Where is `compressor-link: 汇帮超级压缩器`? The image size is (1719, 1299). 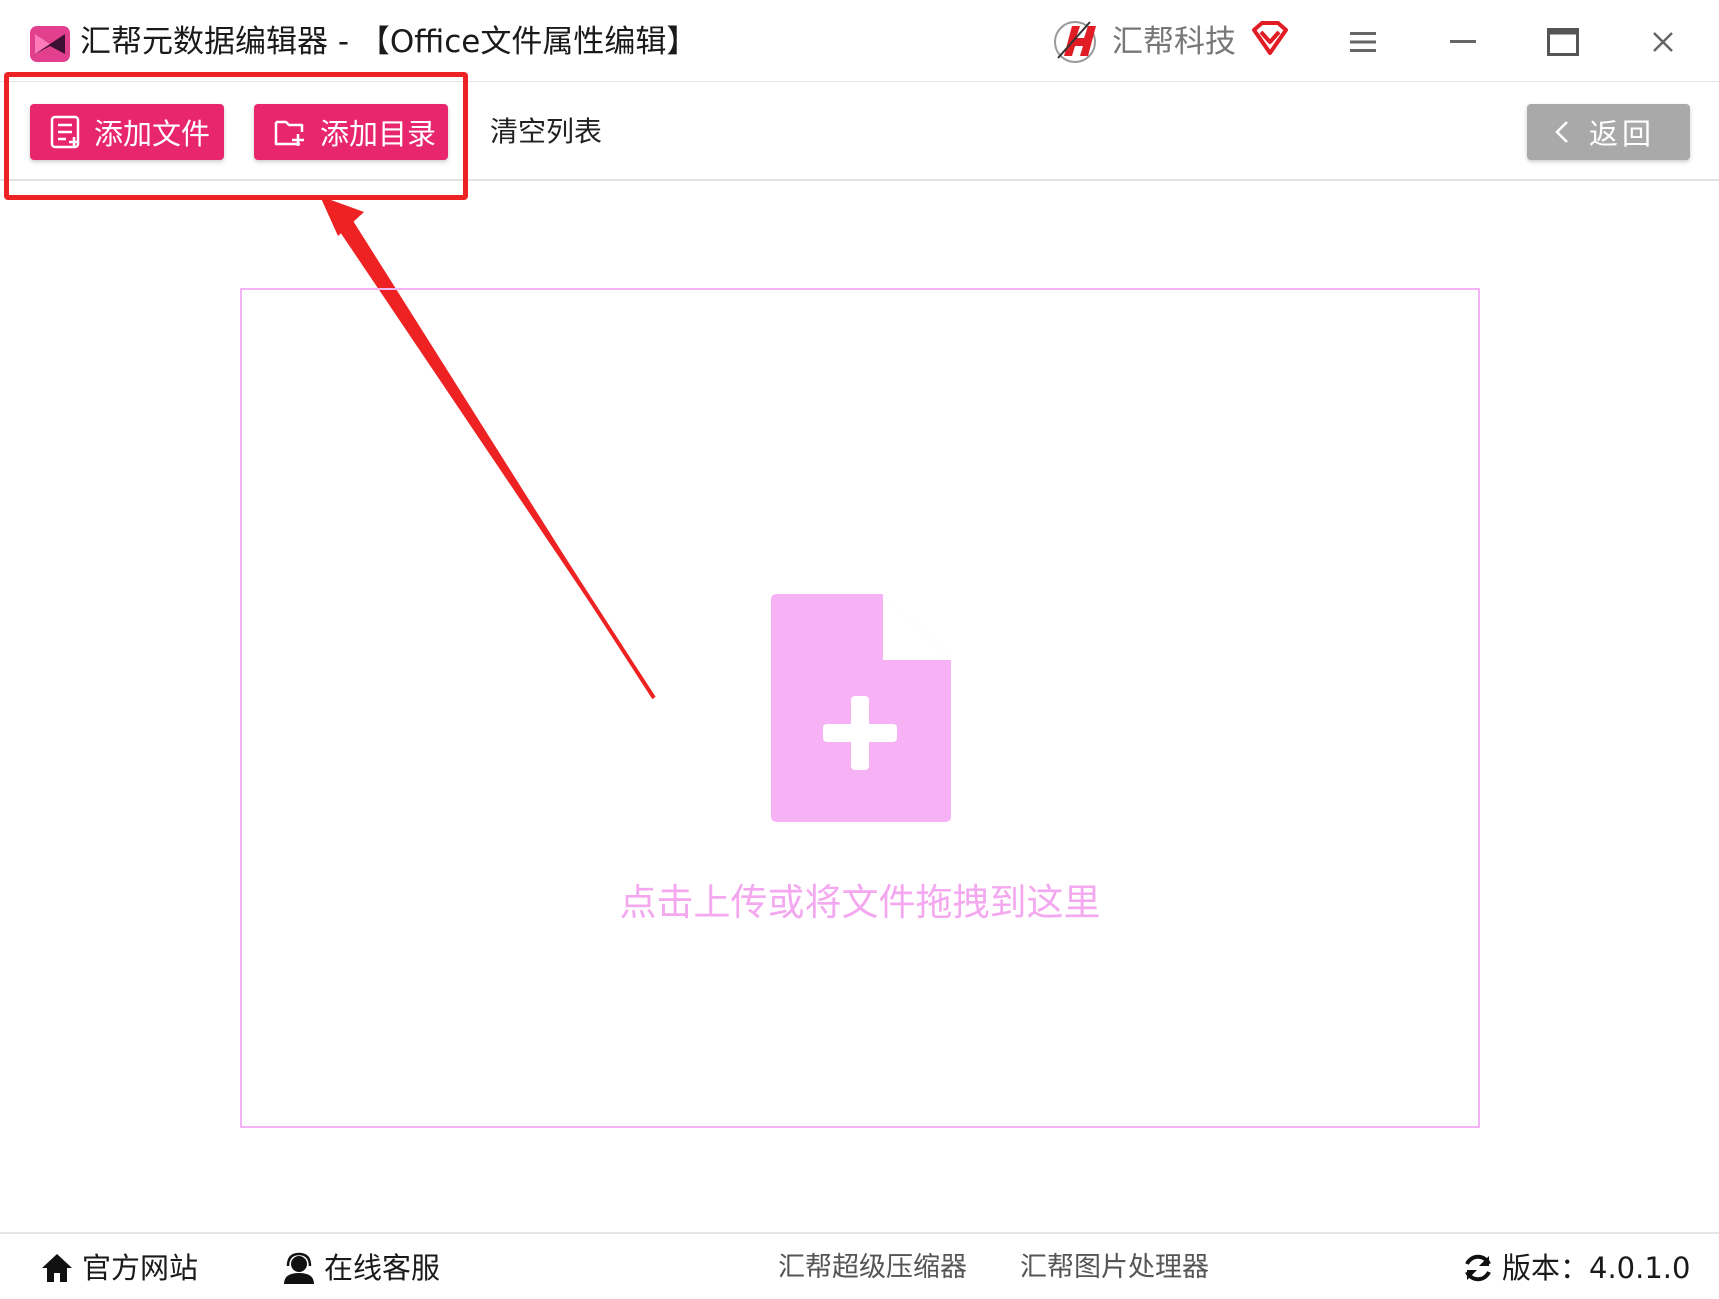 compressor-link: 汇帮超级压缩器 is located at coordinates (872, 1268).